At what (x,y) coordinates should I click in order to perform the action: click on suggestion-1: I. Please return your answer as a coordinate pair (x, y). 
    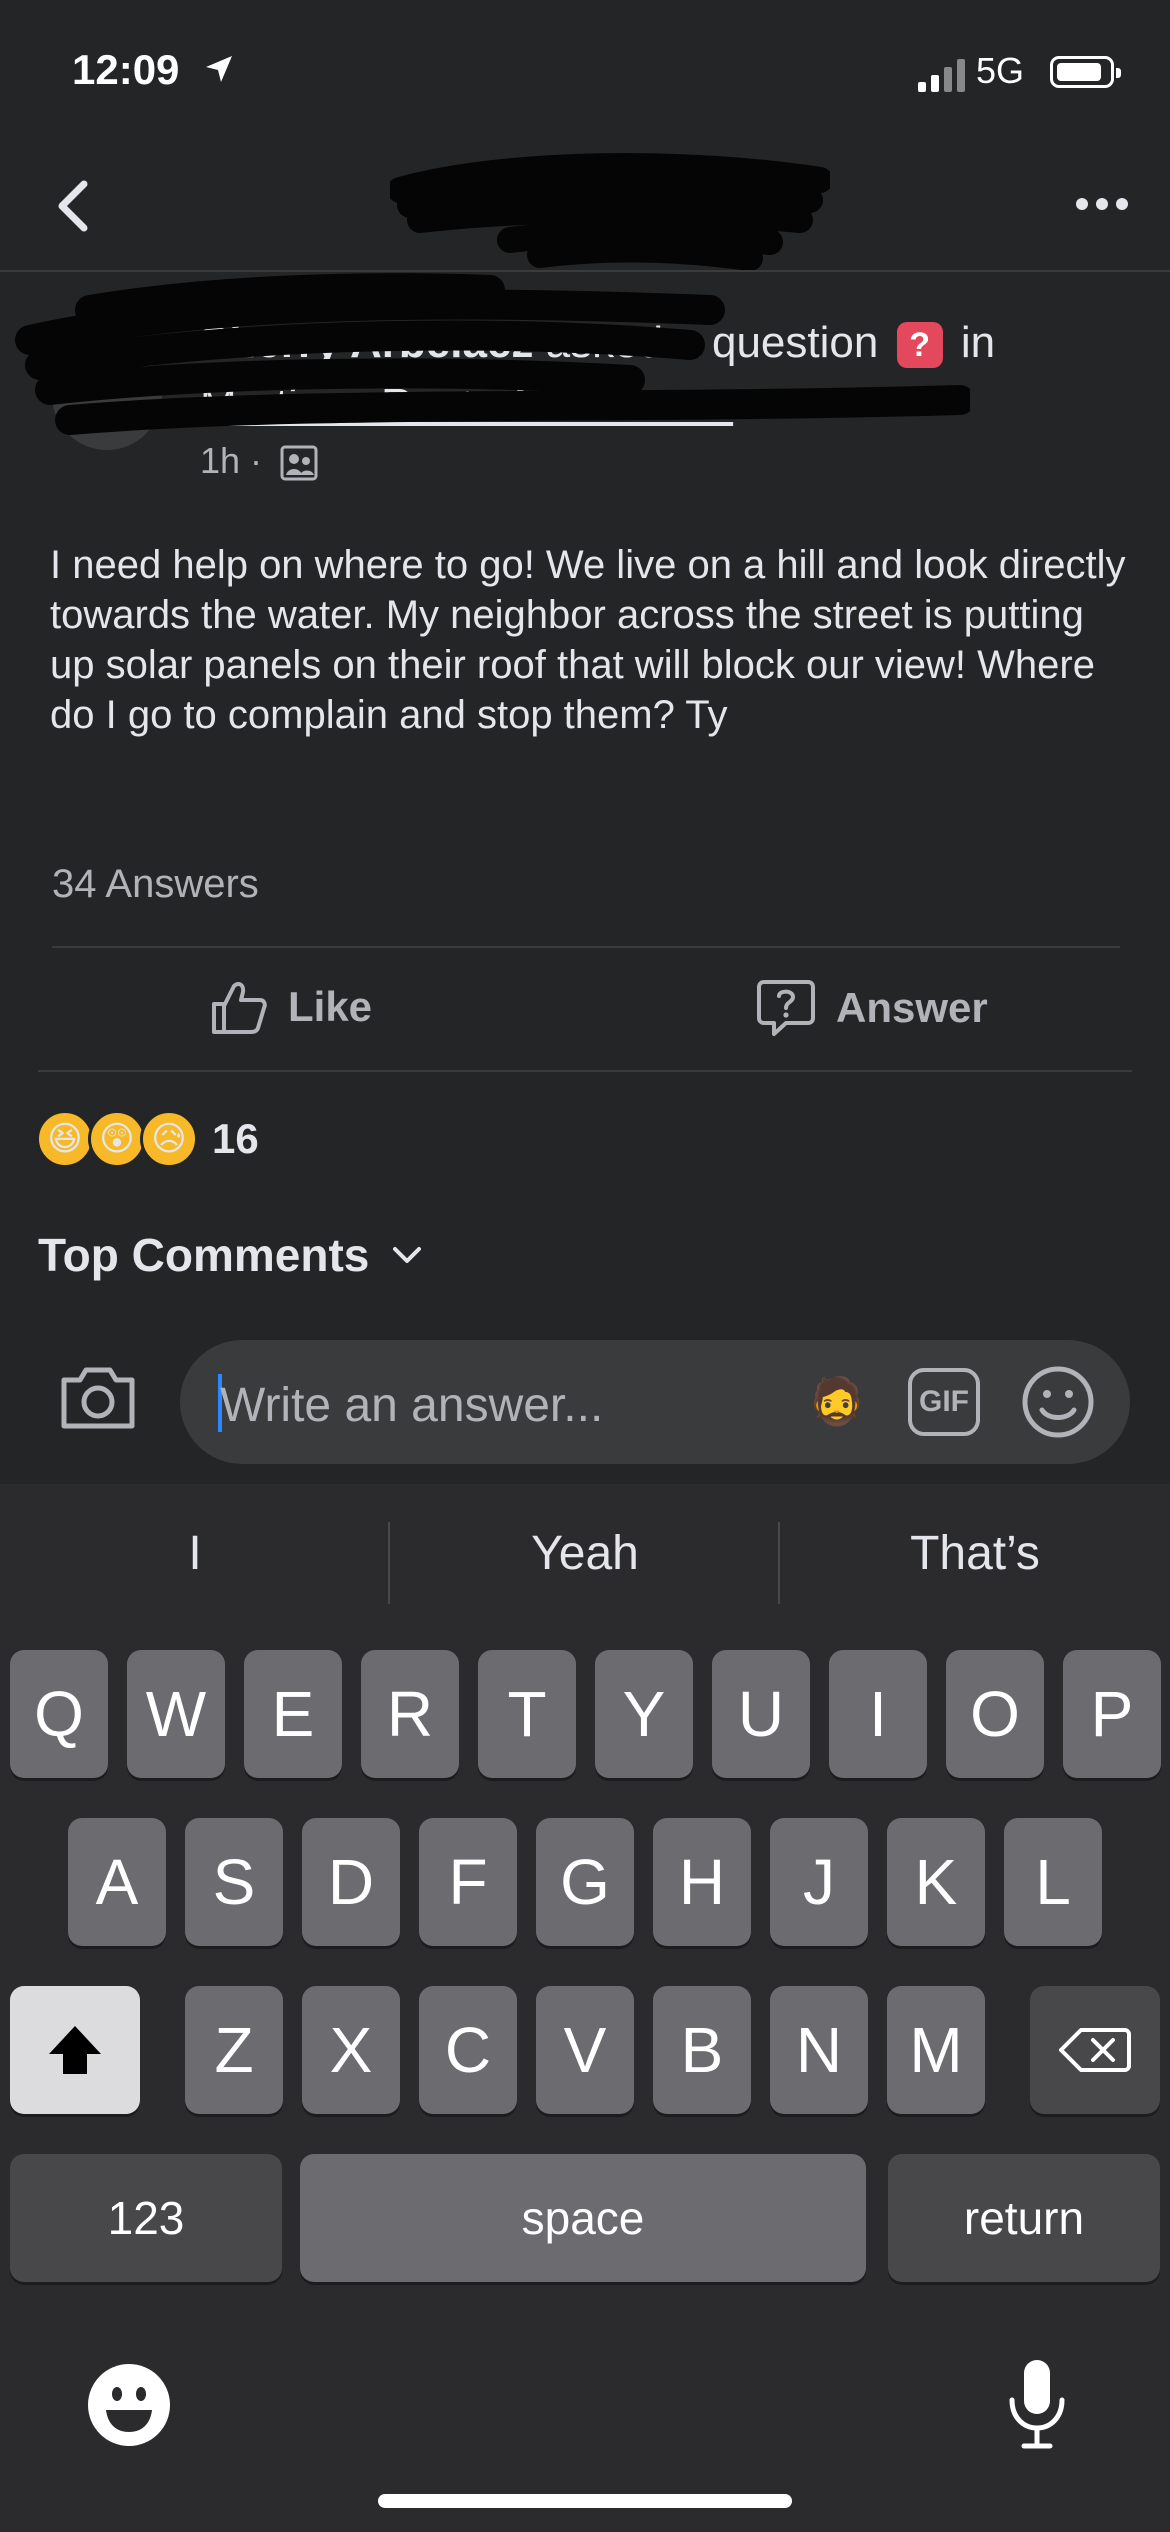
    Looking at the image, I should click on (195, 1553).